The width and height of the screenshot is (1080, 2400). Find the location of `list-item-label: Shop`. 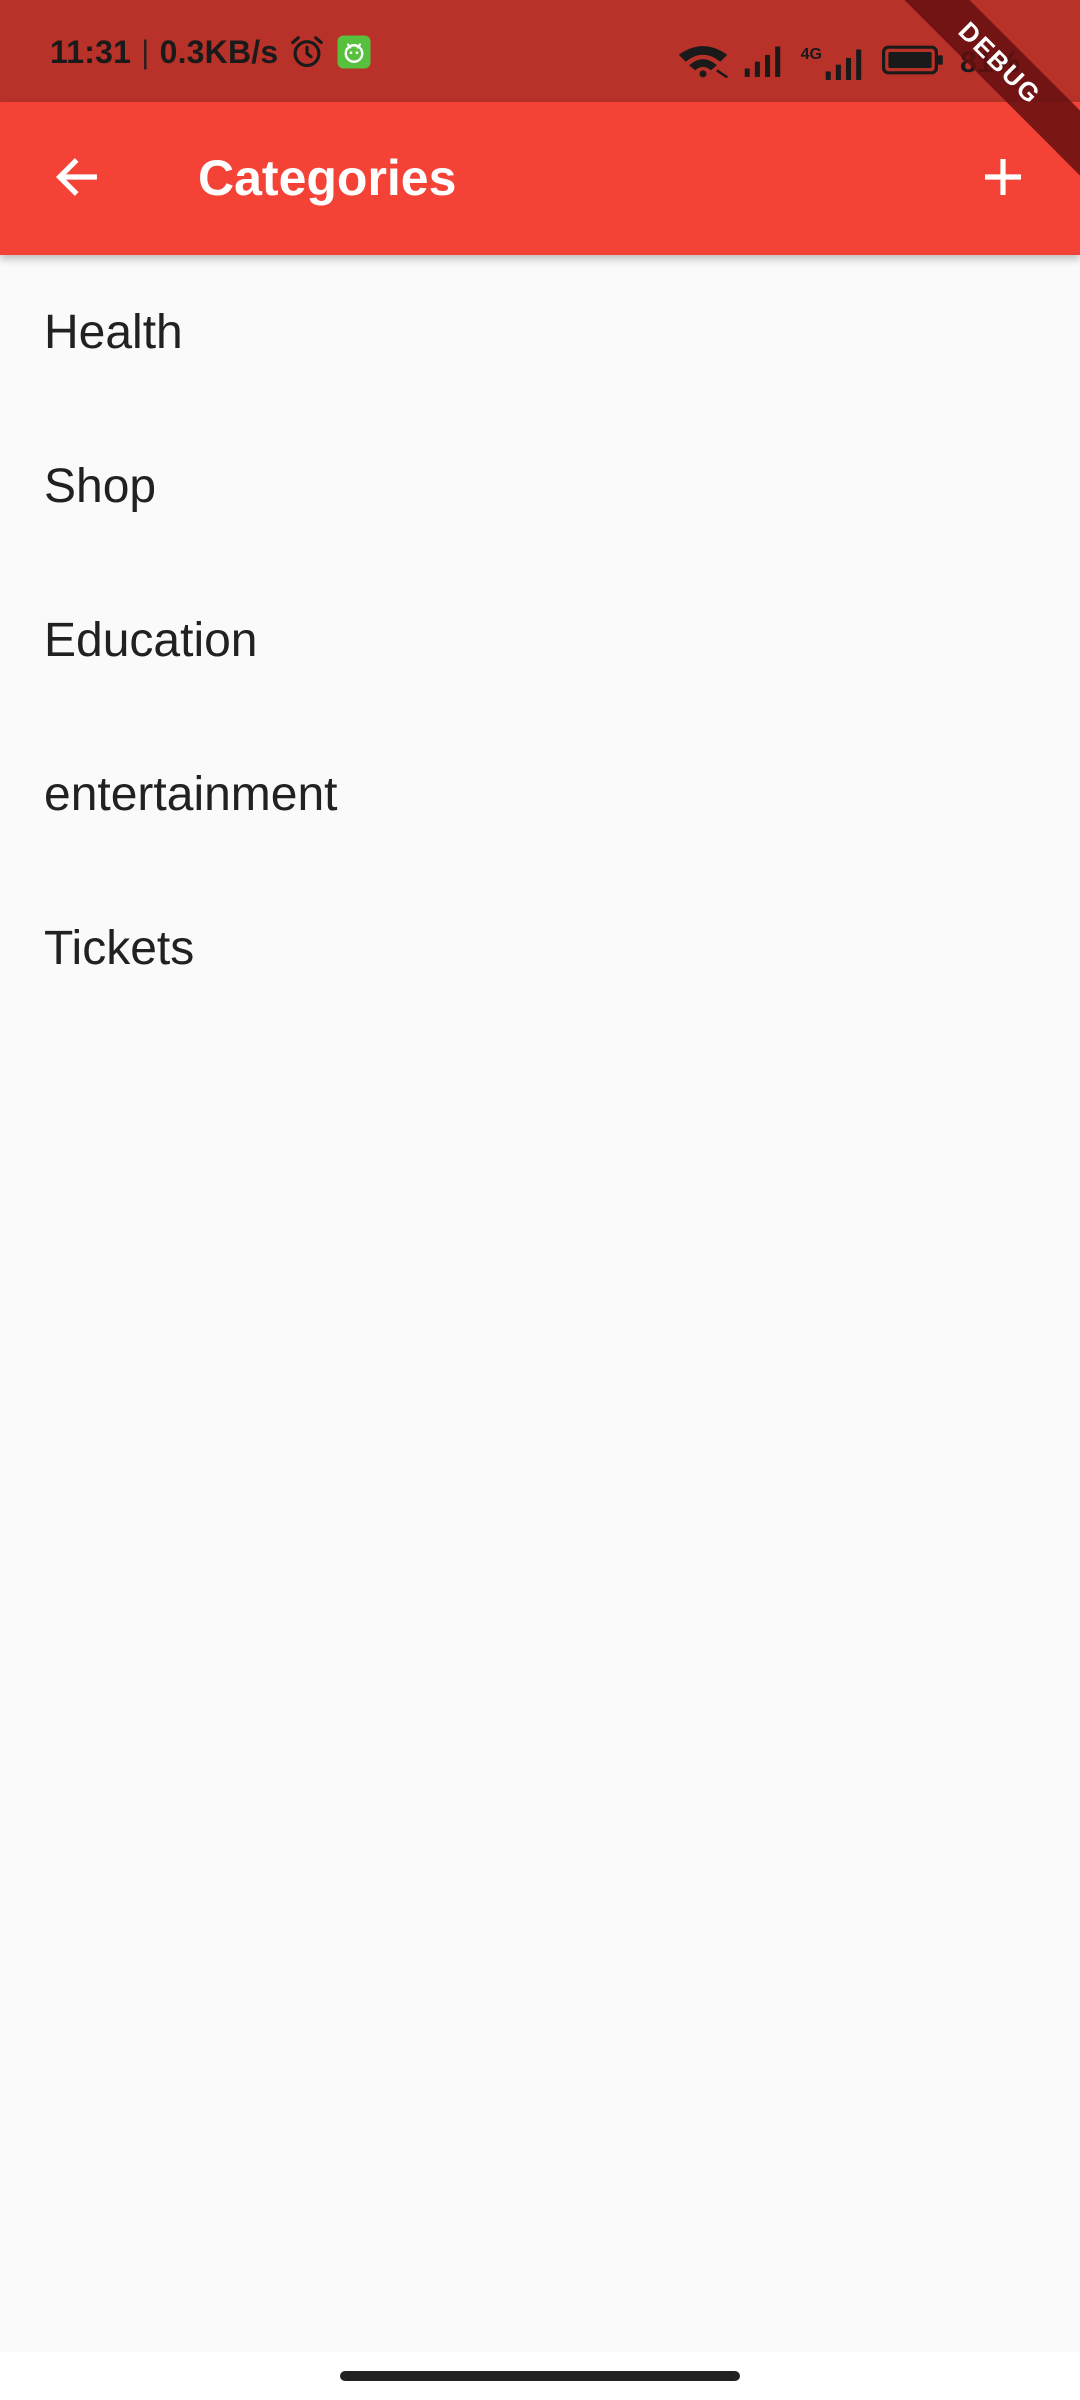

list-item-label: Shop is located at coordinates (100, 486).